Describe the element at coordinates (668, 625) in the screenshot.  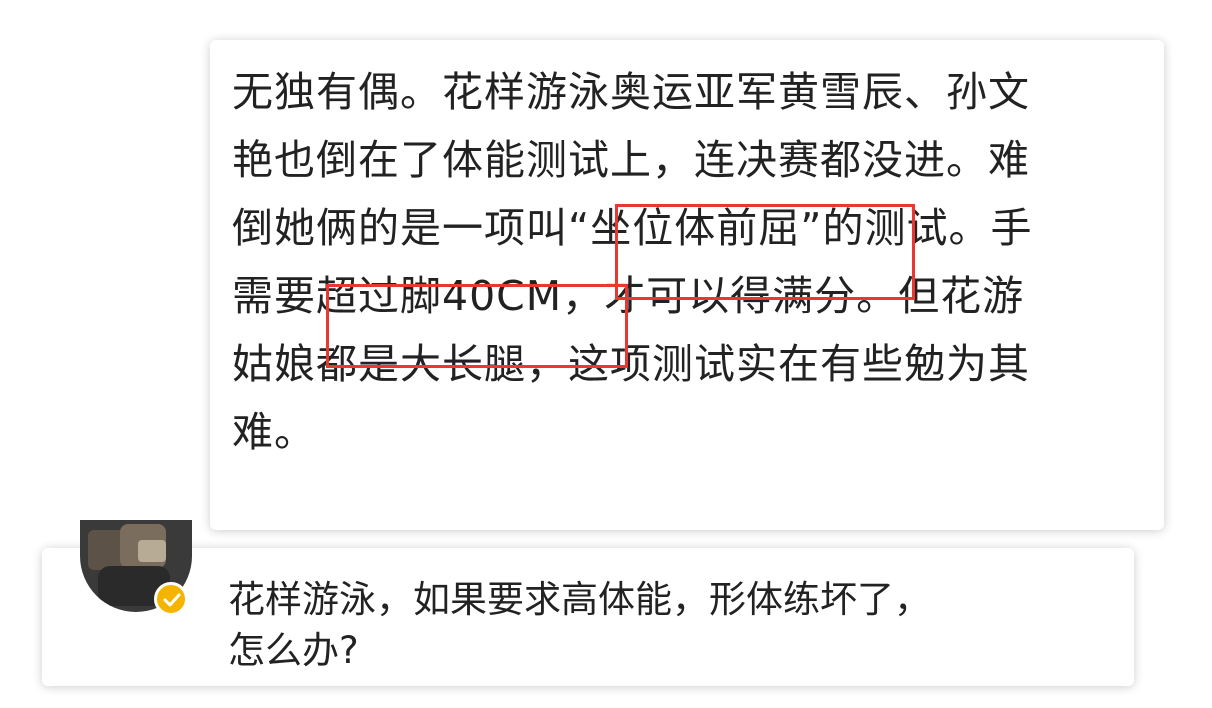
I see `comment-text: 花样游泳，如果要求高体能，形体练坏了， 怎么办?` at that location.